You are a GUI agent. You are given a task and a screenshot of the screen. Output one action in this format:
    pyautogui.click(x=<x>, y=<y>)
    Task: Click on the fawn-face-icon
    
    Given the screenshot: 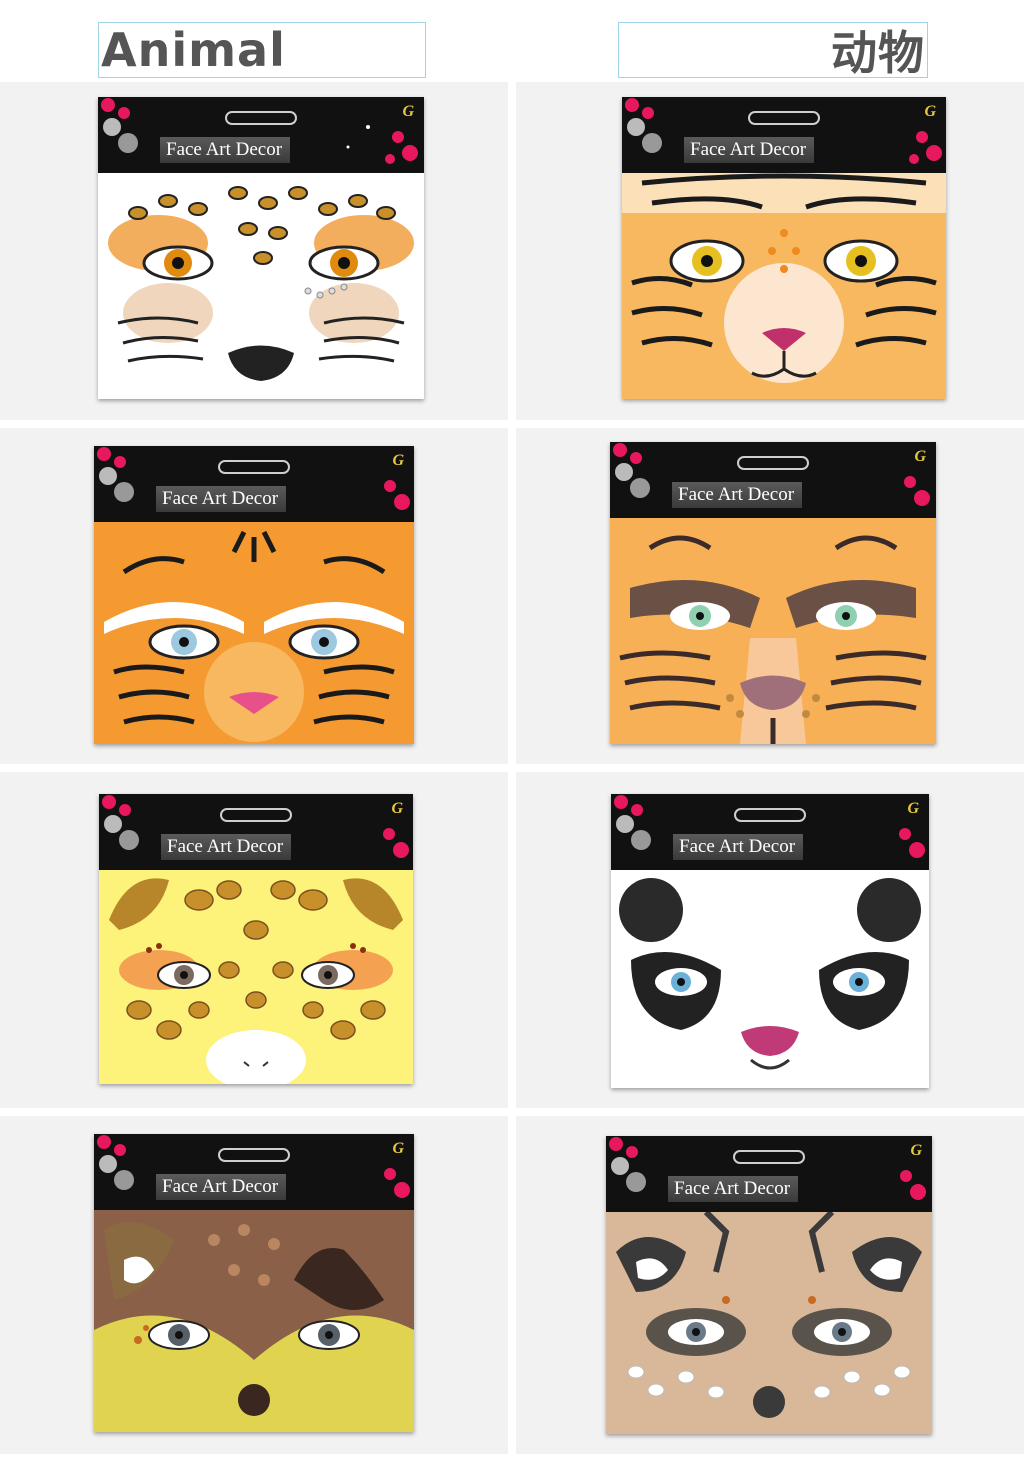 What is the action you would take?
    pyautogui.click(x=254, y=1321)
    